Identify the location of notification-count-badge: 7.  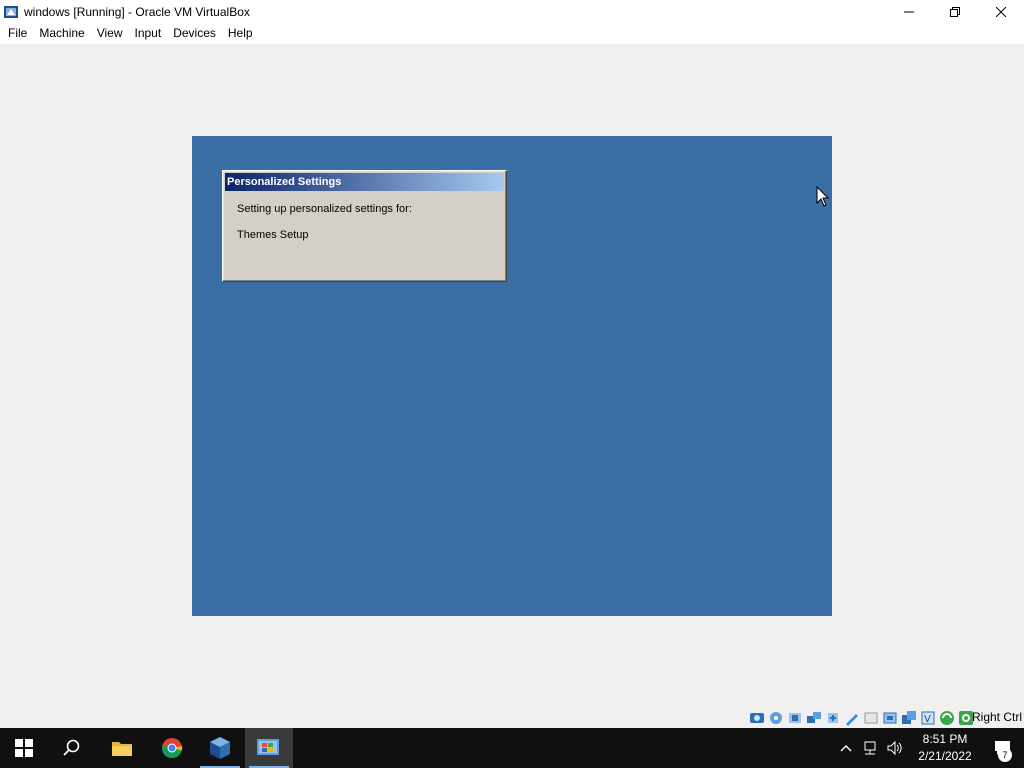
(1005, 755).